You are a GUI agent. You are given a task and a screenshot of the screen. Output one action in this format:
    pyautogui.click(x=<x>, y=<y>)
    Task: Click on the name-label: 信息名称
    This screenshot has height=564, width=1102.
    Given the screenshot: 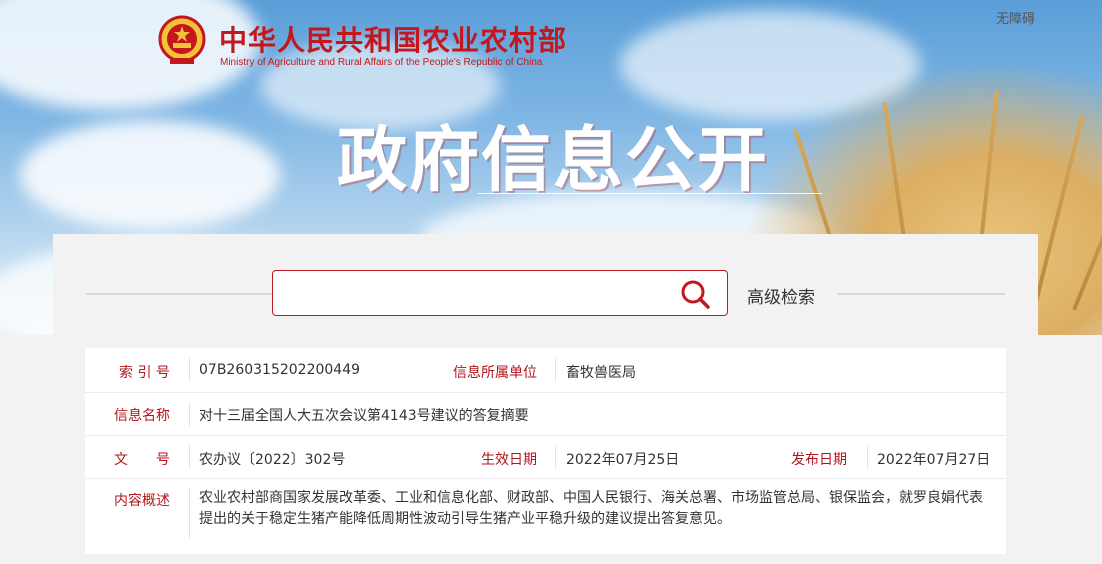 What is the action you would take?
    pyautogui.click(x=142, y=416)
    